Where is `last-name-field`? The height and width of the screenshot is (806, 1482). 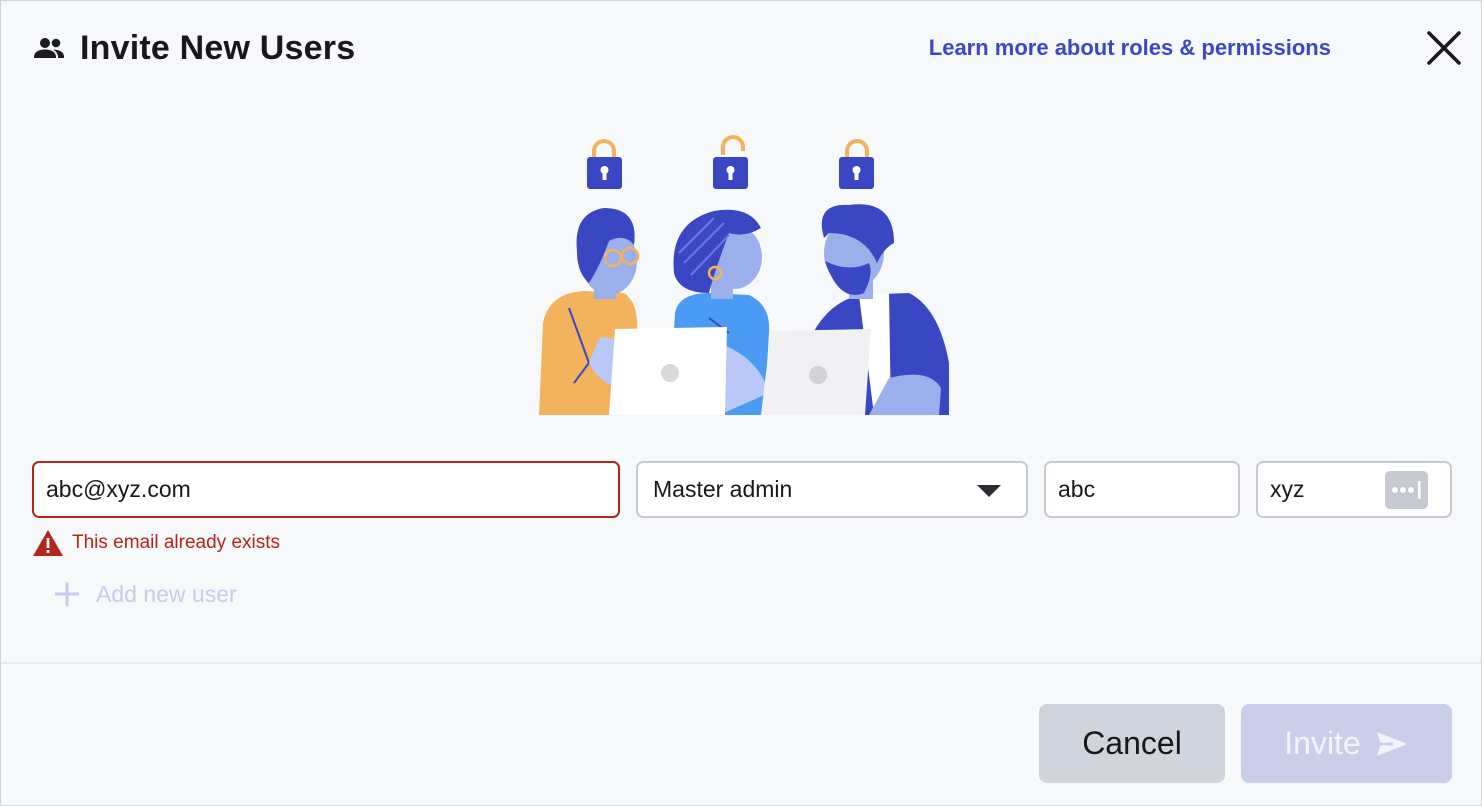
last-name-field is located at coordinates (1354, 489).